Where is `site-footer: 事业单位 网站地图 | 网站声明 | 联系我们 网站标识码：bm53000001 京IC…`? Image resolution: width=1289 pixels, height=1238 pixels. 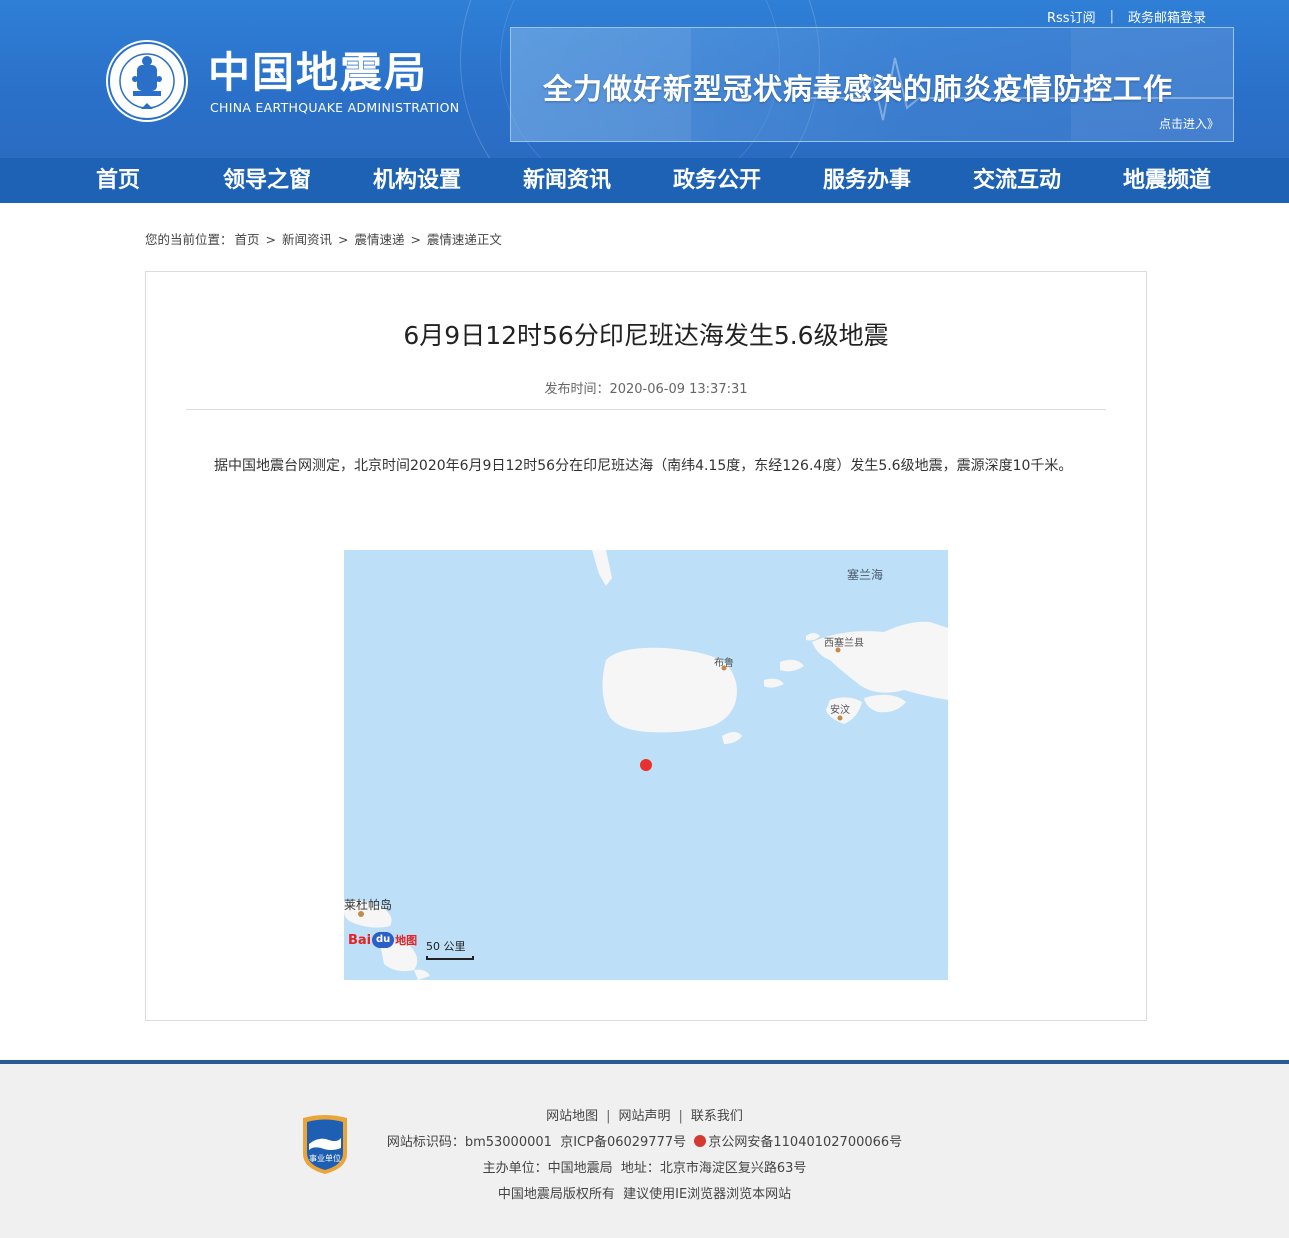 site-footer: 事业单位 网站地图 | 网站声明 | 联系我们 网站标识码：bm53000001 京IC… is located at coordinates (644, 1149).